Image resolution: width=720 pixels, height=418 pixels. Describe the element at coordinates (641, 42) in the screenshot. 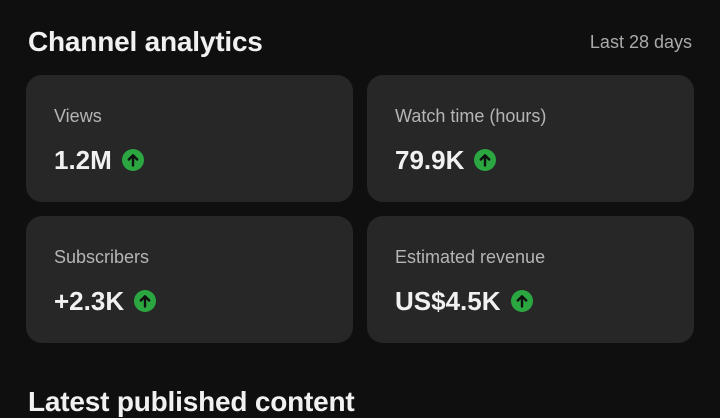

I see `date-range-label: Last 28 days` at that location.